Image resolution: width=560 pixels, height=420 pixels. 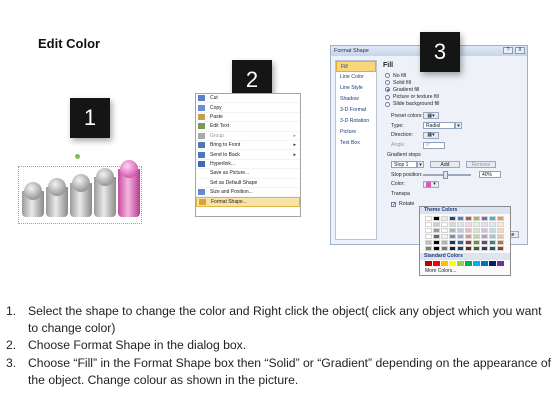 What do you see at coordinates (356, 121) in the screenshot?
I see `nav-3d-rotation: 3-D Rotation` at bounding box center [356, 121].